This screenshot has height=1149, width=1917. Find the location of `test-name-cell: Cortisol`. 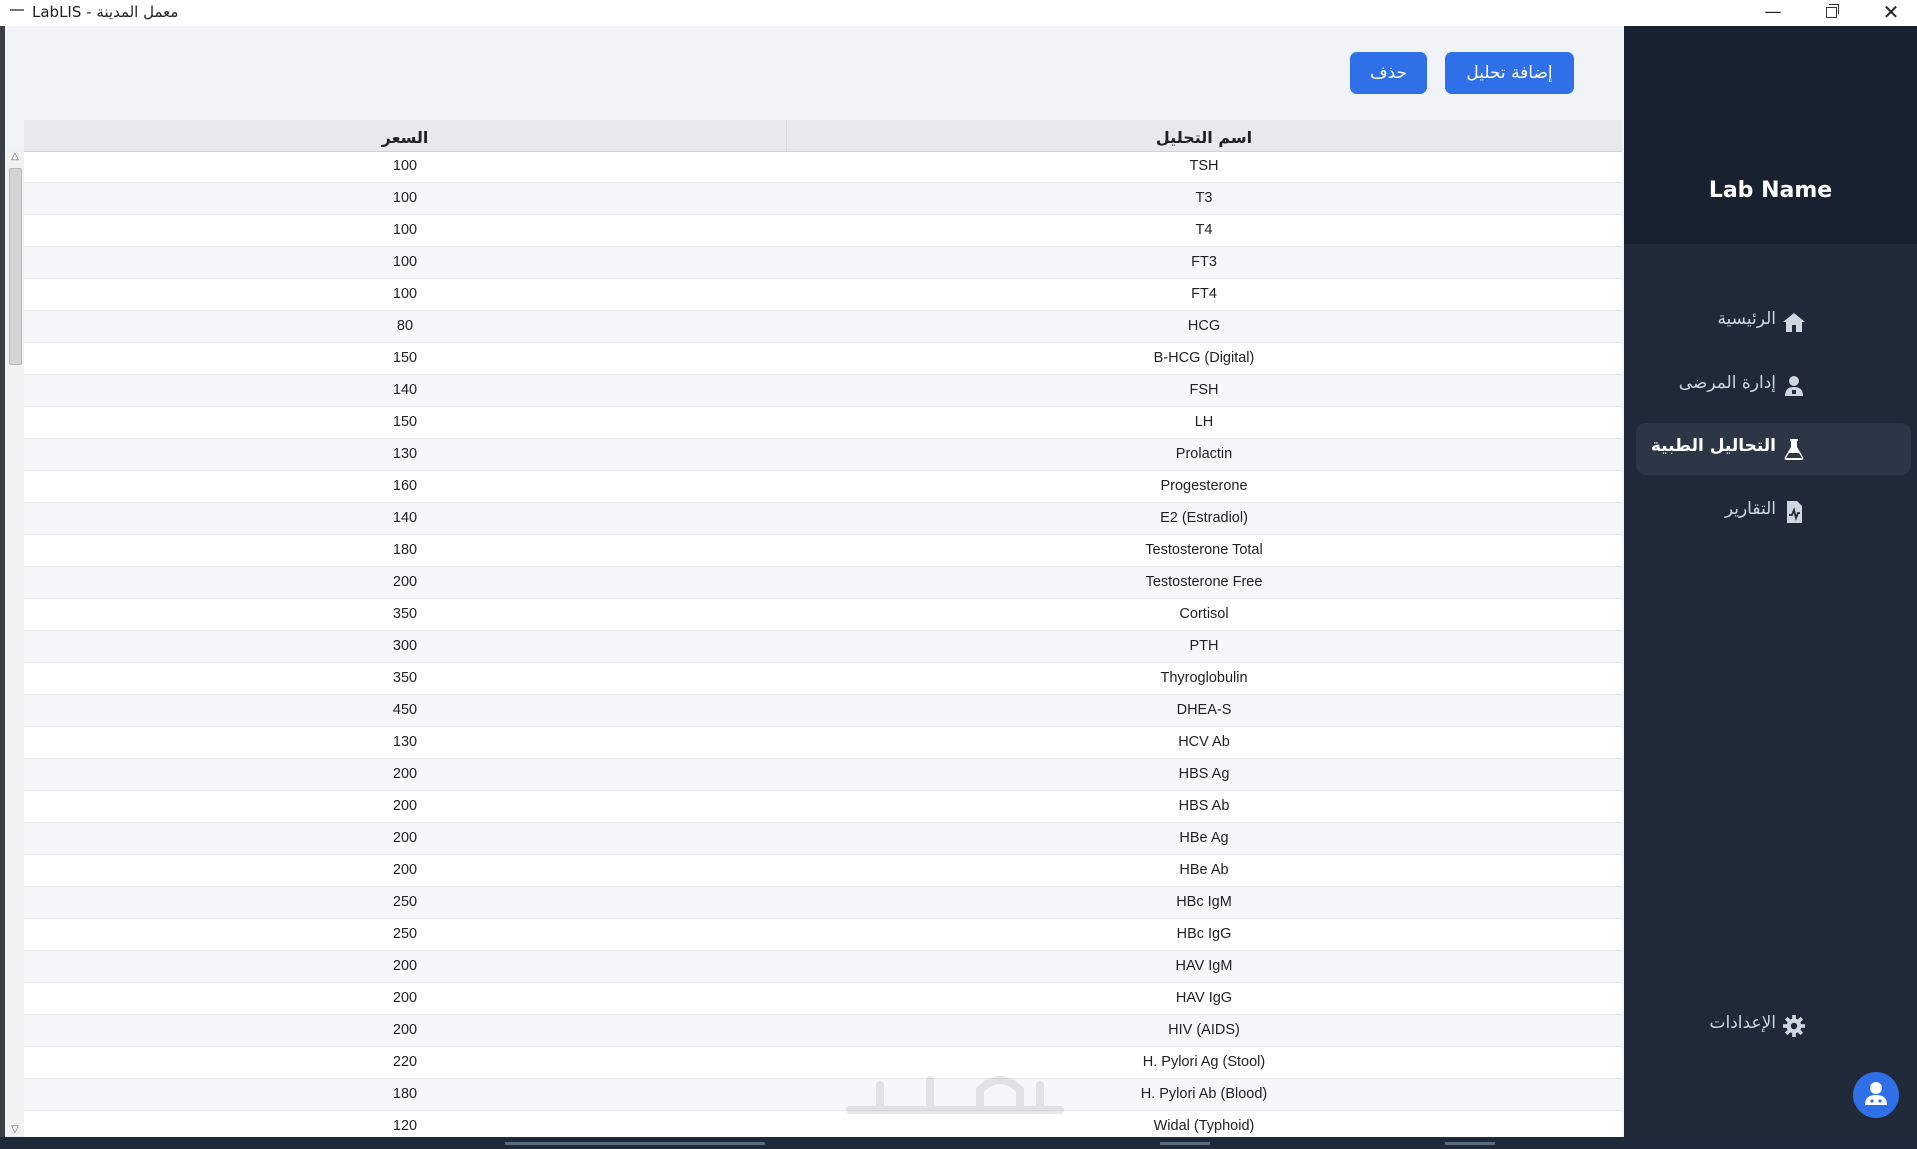

test-name-cell: Cortisol is located at coordinates (1204, 614).